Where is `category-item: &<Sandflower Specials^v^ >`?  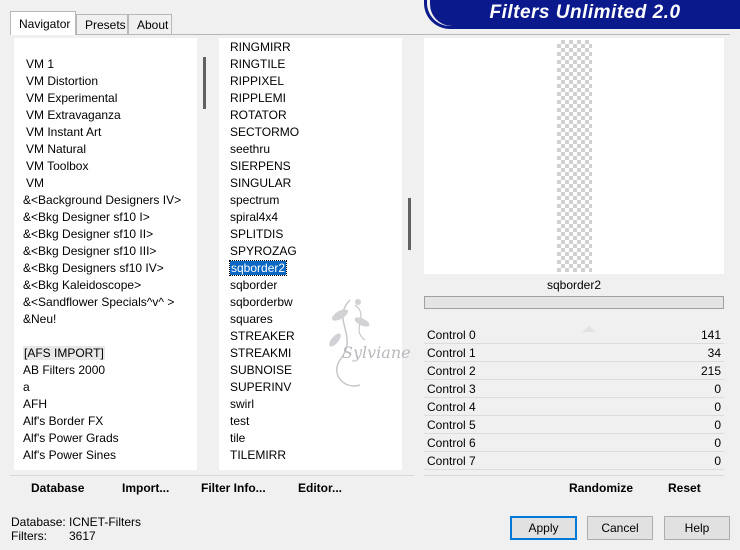 category-item: &<Sandflower Specials^v^ > is located at coordinates (98, 302).